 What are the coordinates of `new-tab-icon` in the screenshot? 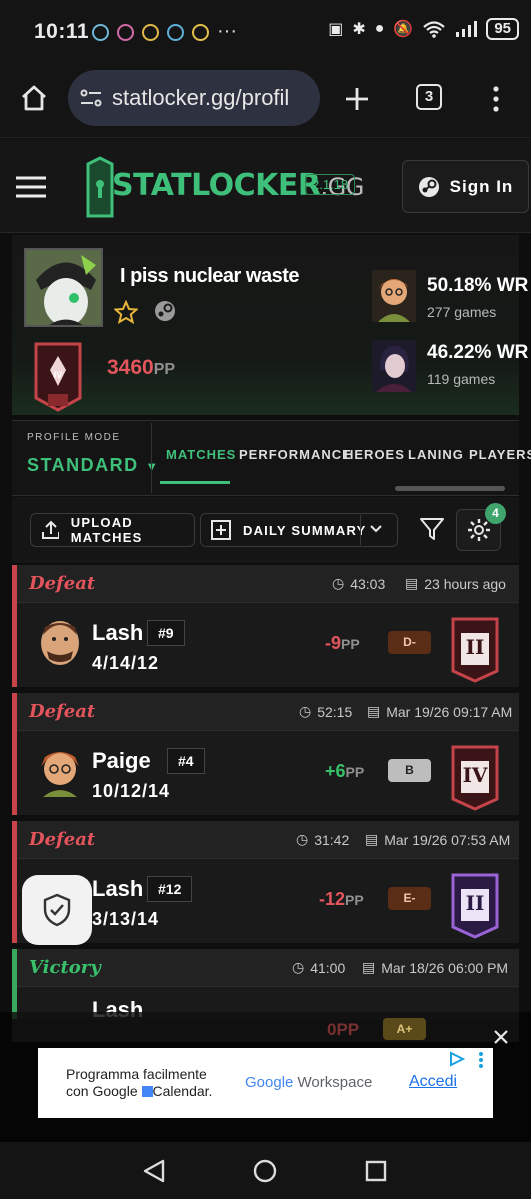 It's located at (357, 99).